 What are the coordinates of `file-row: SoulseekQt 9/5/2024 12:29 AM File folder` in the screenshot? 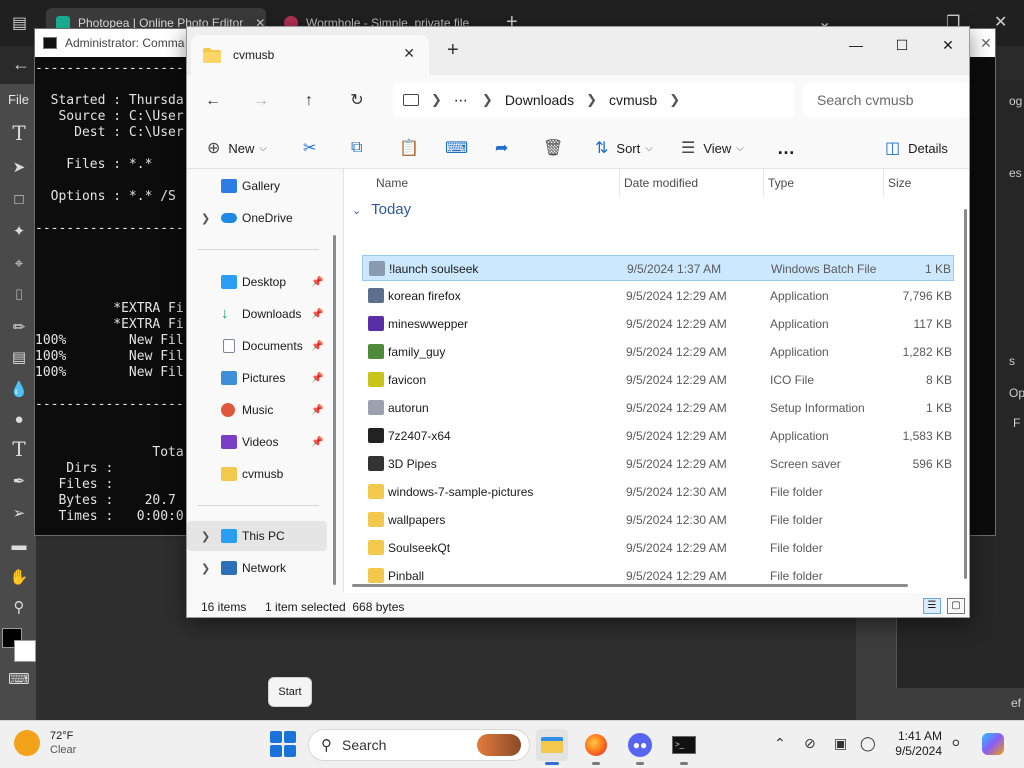 It's located at (658, 548).